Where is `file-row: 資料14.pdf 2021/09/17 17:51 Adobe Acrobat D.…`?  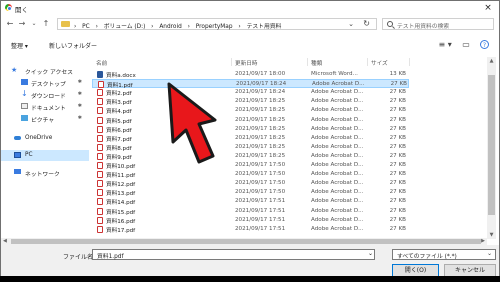
file-row: 資料14.pdf 2021/09/17 17:51 Adobe Acrobat D.… is located at coordinates (250, 201).